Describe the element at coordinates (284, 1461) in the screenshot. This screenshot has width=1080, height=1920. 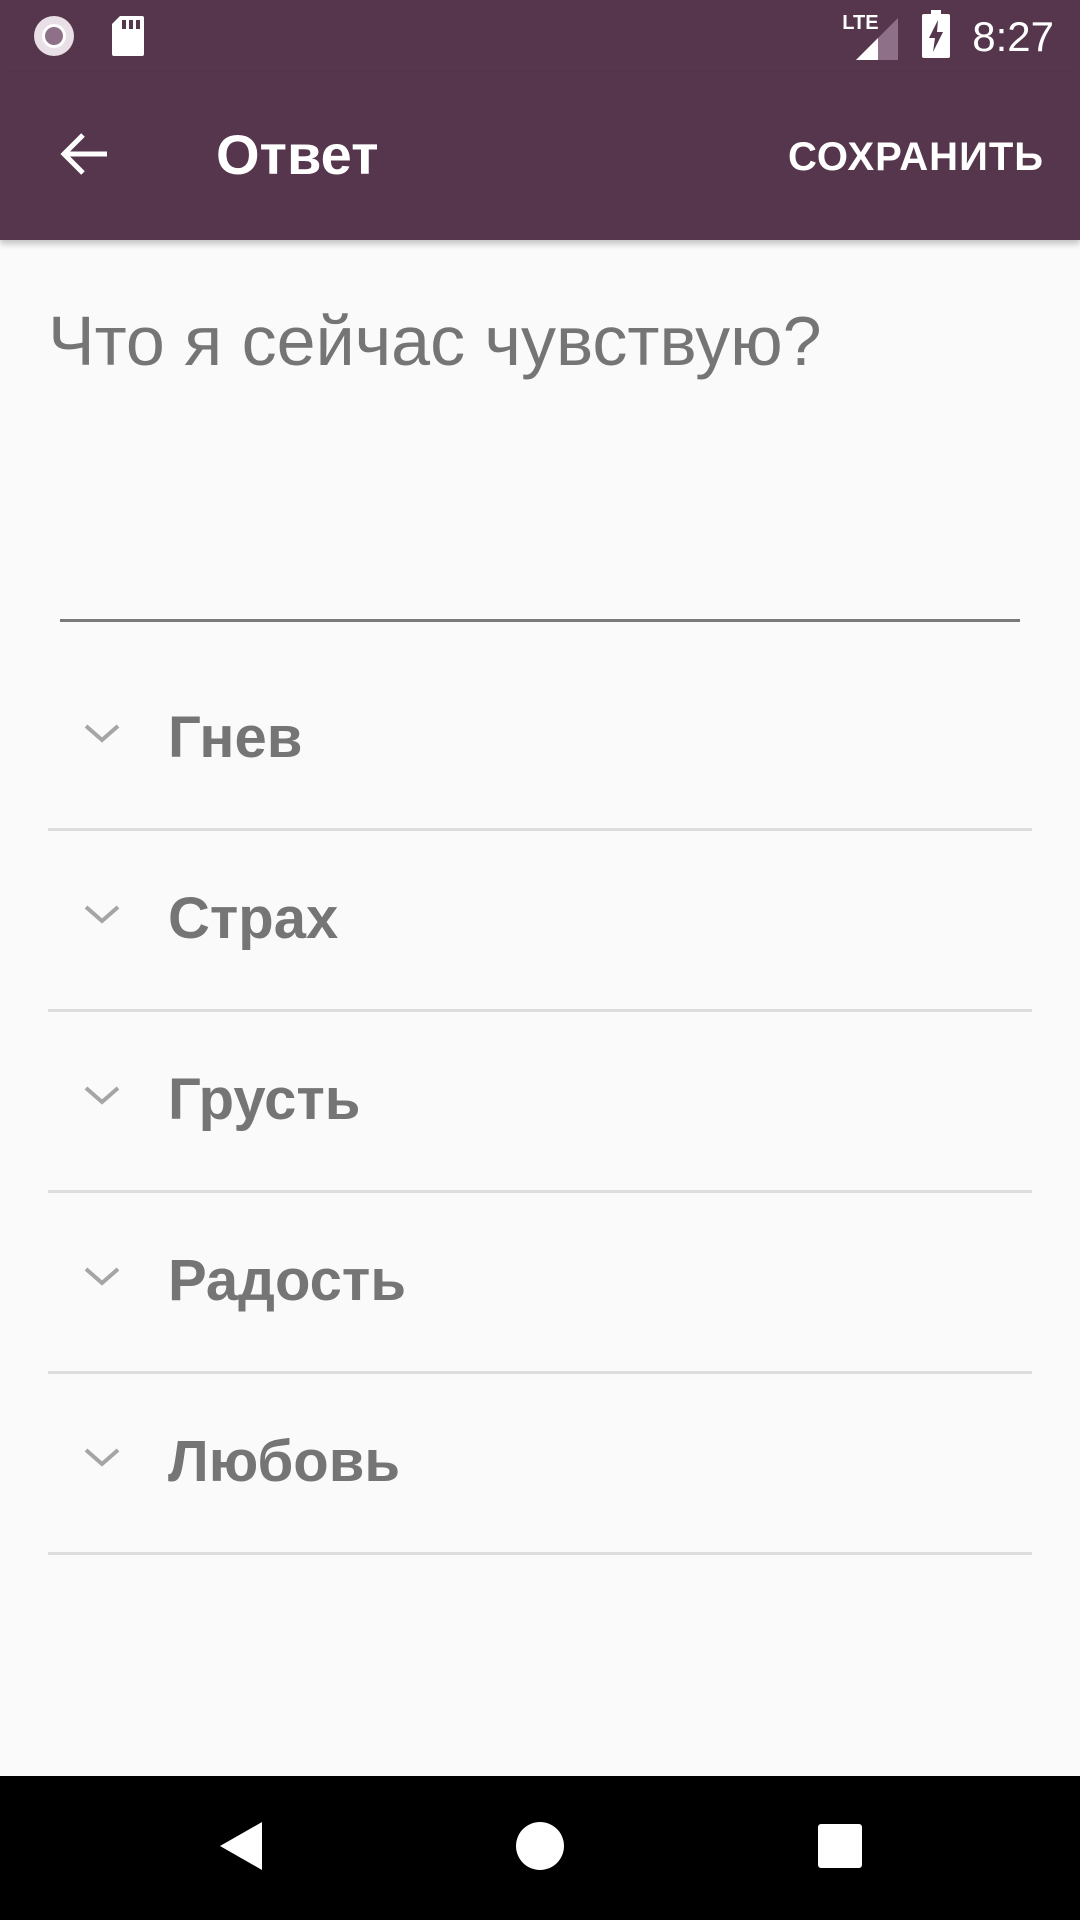
I see `emotion-label: Любовь` at that location.